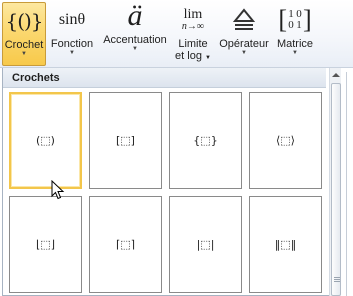  I want to click on limite-log-button: lim n→∞ Limite et log ▼, so click(193, 34).